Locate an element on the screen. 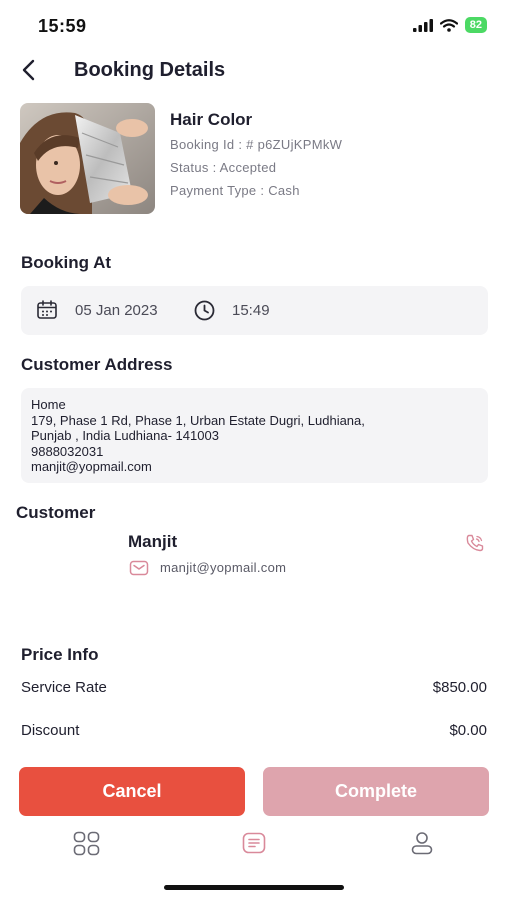 This screenshot has width=507, height=900. status-bar: 15:59 82 is located at coordinates (253, 24).